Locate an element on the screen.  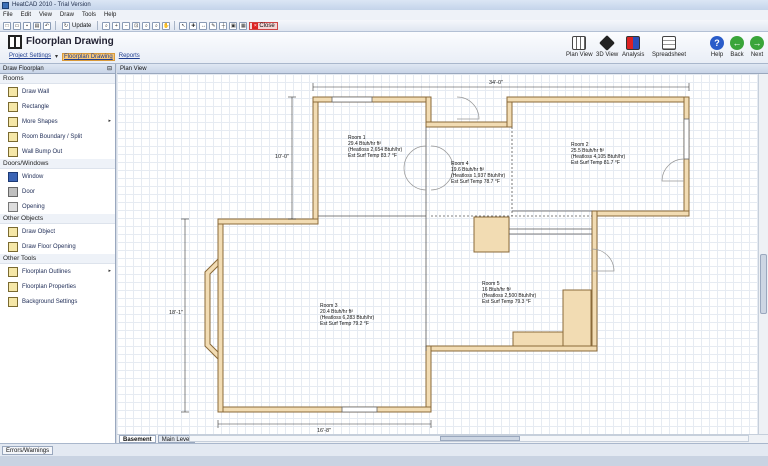
analysis-label: Analysis is located at coordinates (633, 55).